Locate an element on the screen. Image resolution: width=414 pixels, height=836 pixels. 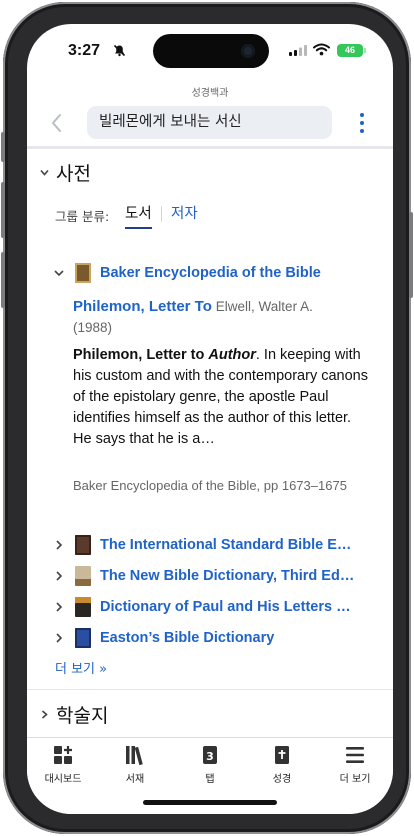
home-indicator is located at coordinates (210, 802).